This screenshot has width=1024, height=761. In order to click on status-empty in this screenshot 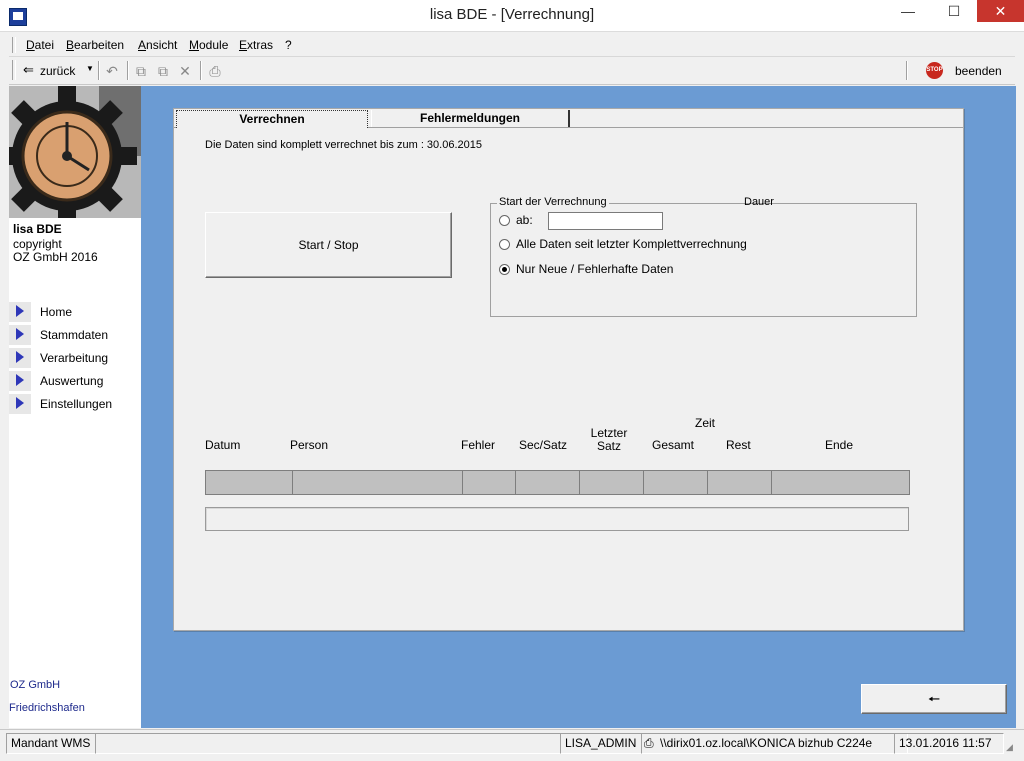, I will do `click(328, 743)`.